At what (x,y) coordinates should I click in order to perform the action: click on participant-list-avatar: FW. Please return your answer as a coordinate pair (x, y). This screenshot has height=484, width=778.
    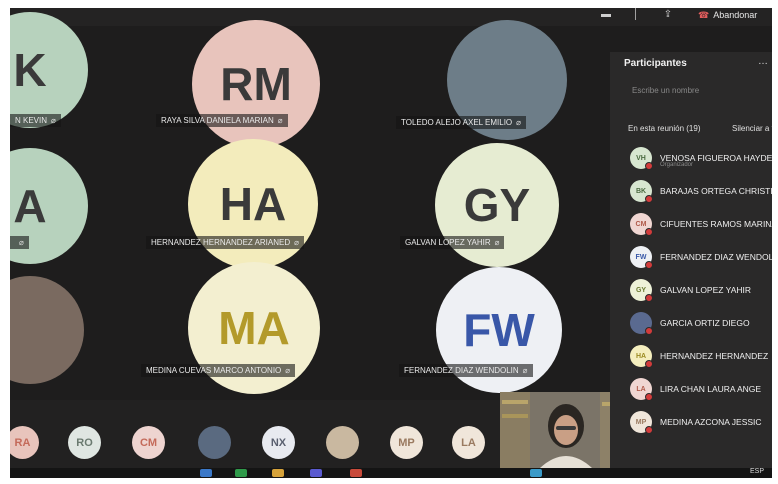
    Looking at the image, I should click on (641, 257).